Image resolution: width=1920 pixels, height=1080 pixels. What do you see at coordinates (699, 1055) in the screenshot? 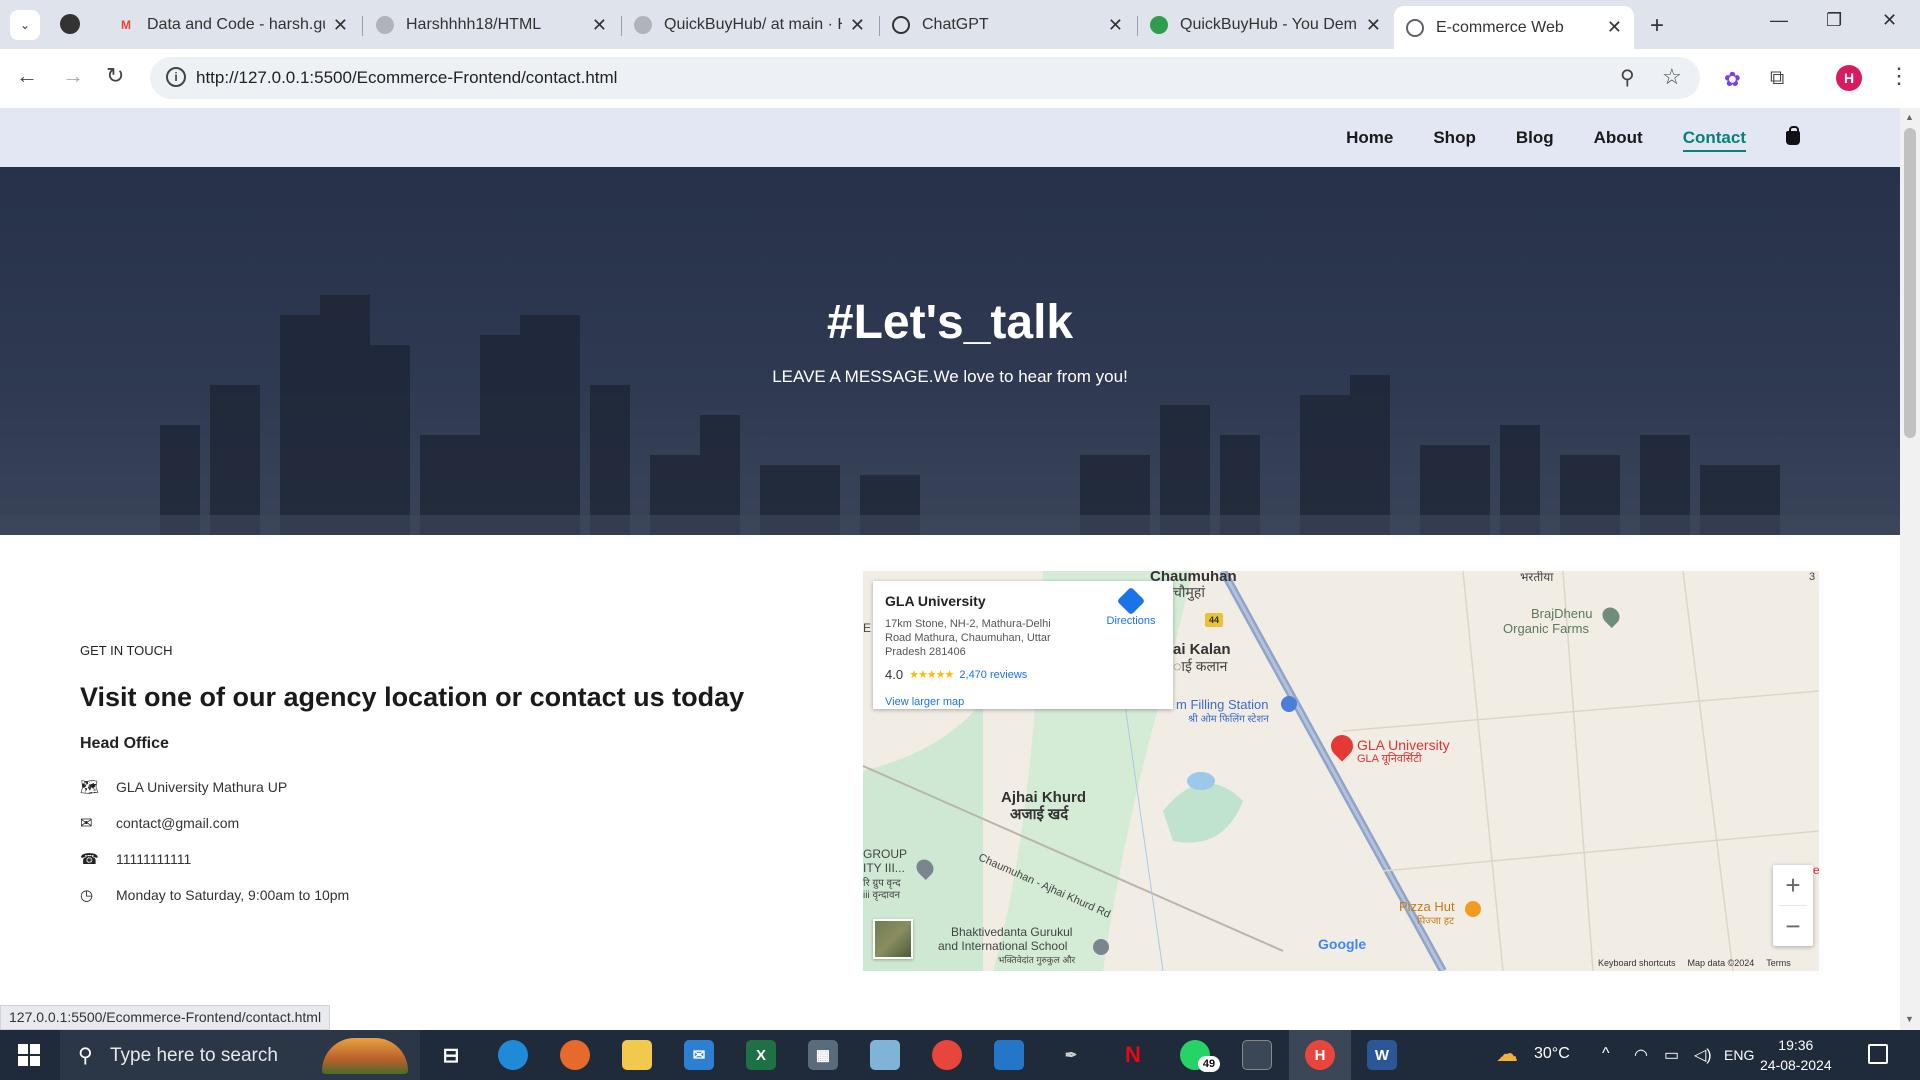
I see `mail-icon: ✉` at bounding box center [699, 1055].